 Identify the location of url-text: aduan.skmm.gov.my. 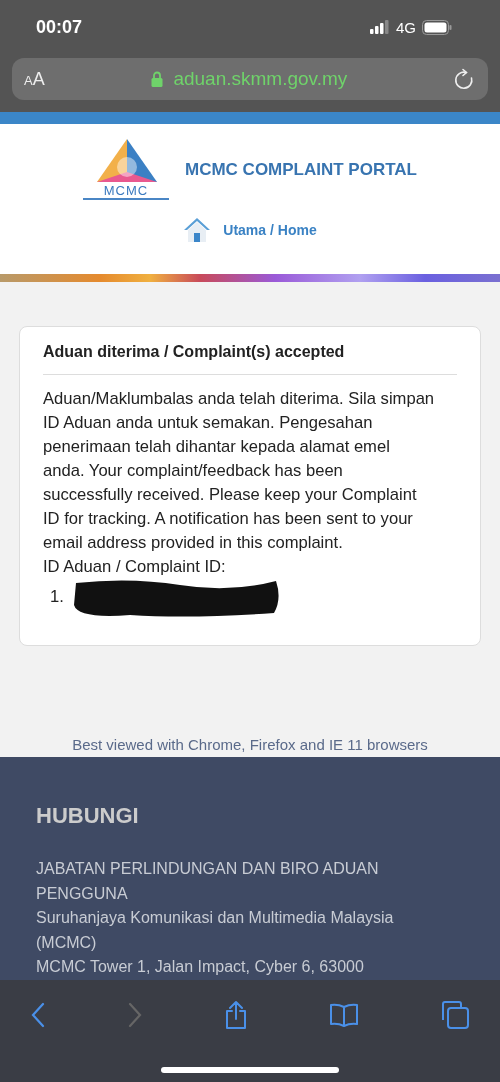
(260, 79).